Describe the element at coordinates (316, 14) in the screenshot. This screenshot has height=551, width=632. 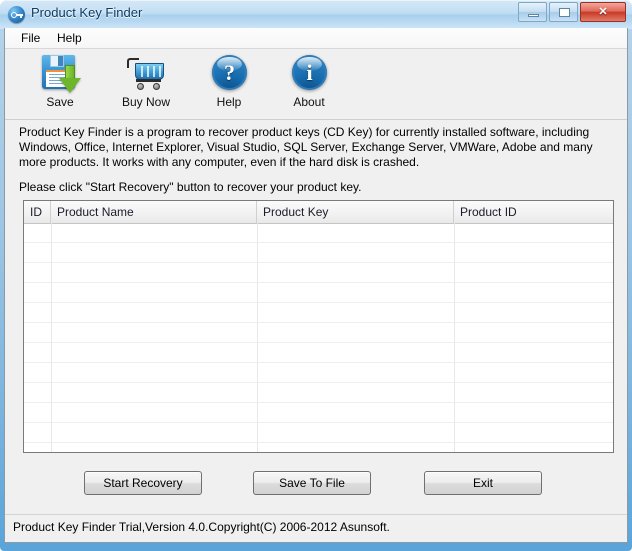
I see `title-bar: Product Key Finder ✕` at that location.